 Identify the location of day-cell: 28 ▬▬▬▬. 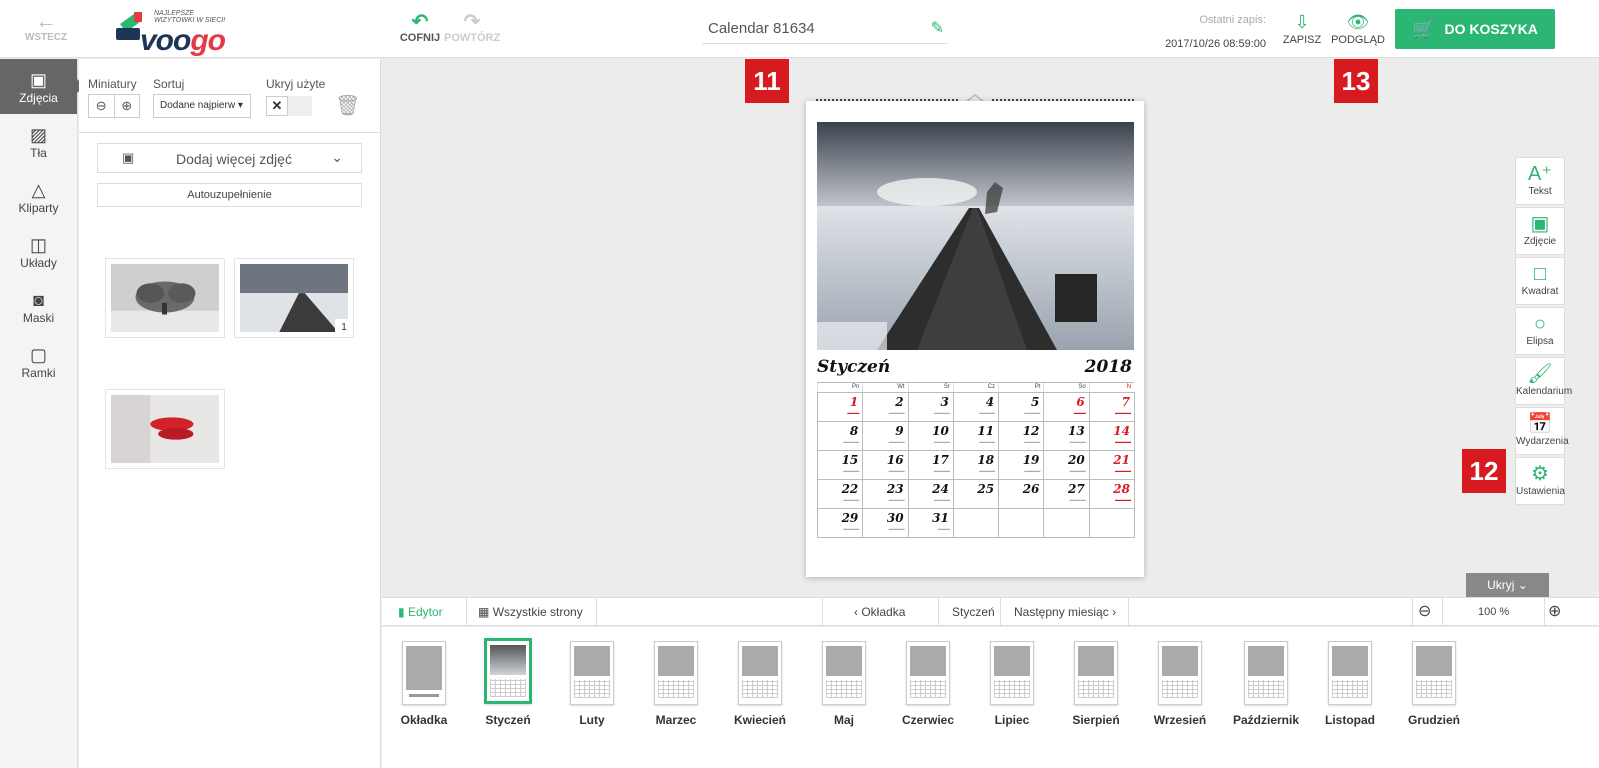
(1111, 494).